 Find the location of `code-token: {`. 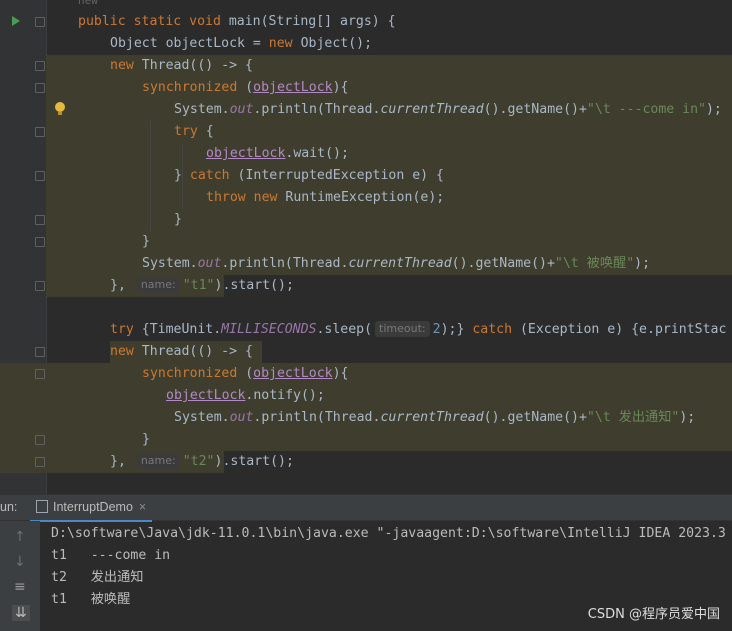

code-token: { is located at coordinates (209, 131).